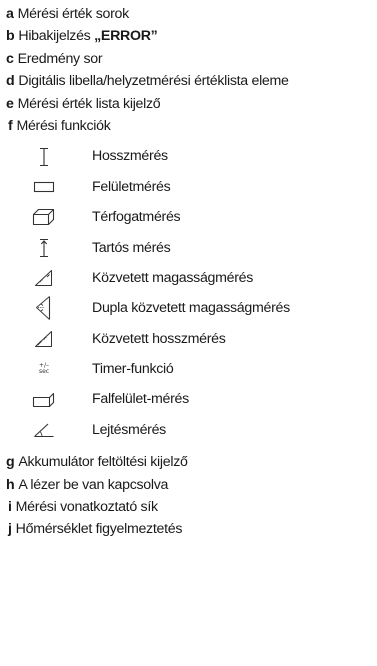 The height and width of the screenshot is (666, 377). I want to click on legend-item-i: i Mérési vonatkoztató sík, so click(190, 507).